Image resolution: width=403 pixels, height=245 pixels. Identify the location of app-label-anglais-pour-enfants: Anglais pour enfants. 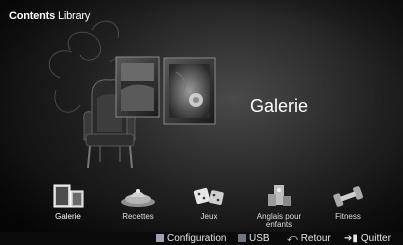
(279, 221).